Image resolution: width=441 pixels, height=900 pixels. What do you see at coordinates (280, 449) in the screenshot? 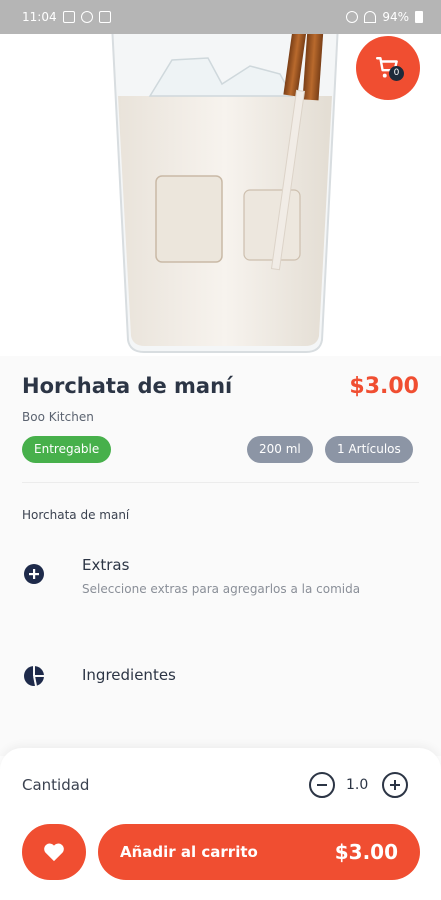
I see `size-chip: 200 ml` at bounding box center [280, 449].